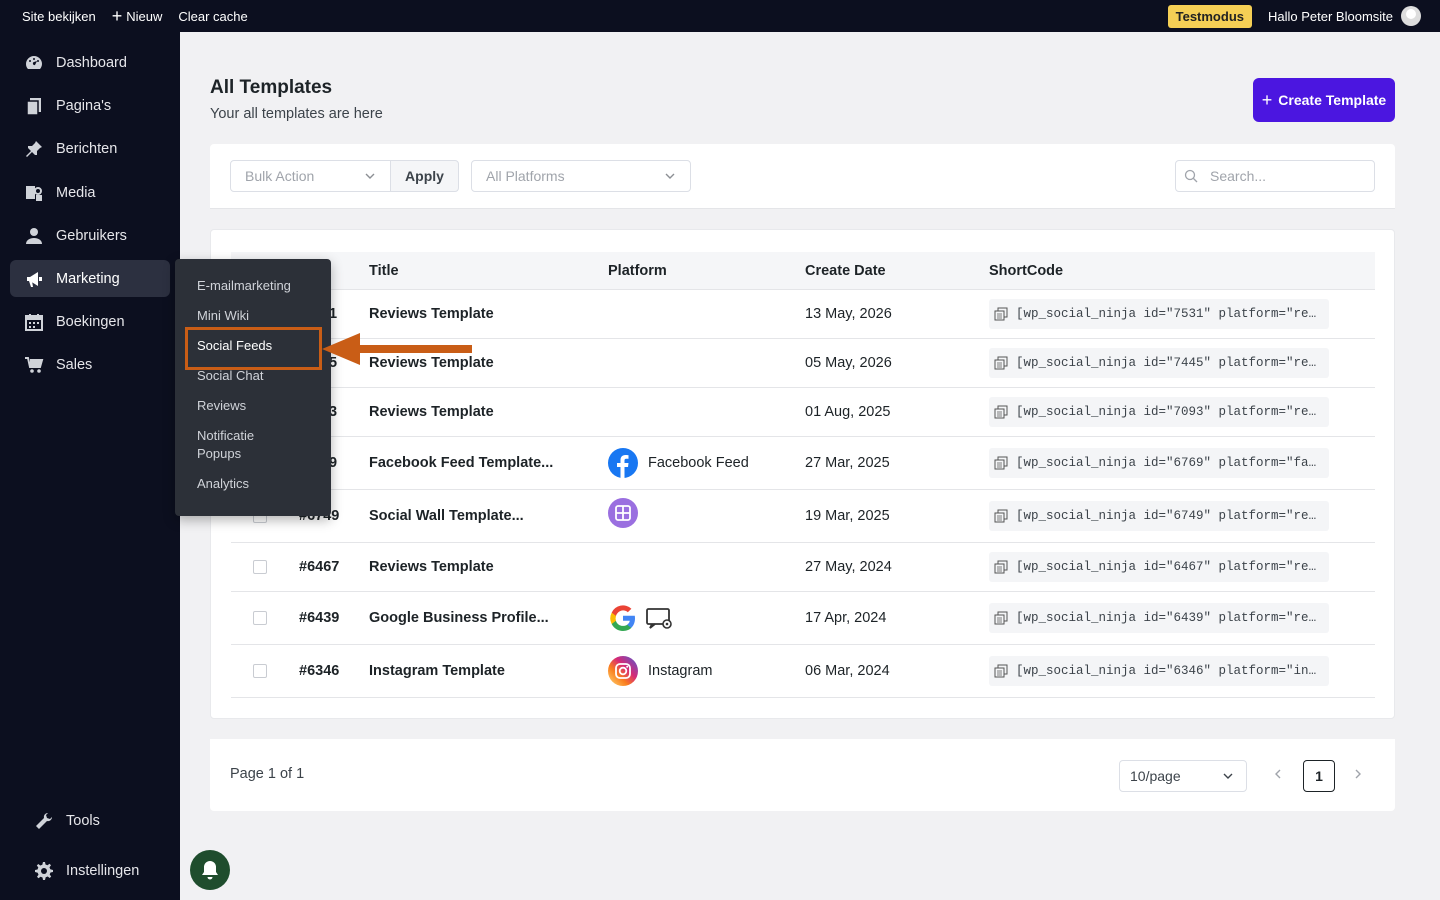 Image resolution: width=1440 pixels, height=900 pixels. Describe the element at coordinates (34, 365) in the screenshot. I see `cart-icon` at that location.